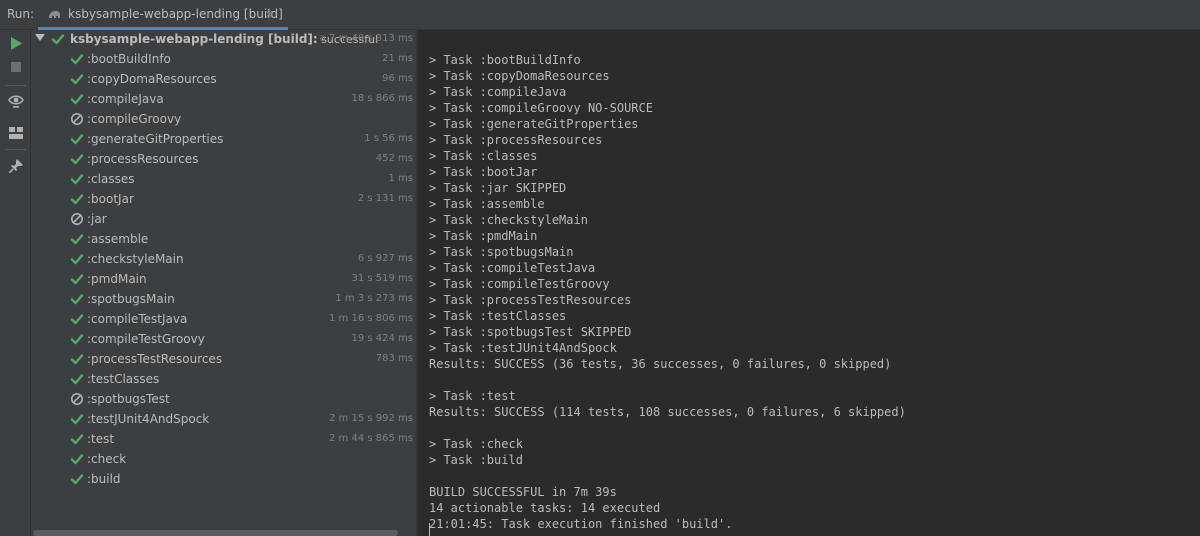 The height and width of the screenshot is (536, 1200). I want to click on console-line: > Task :bootBuildInfo, so click(505, 60).